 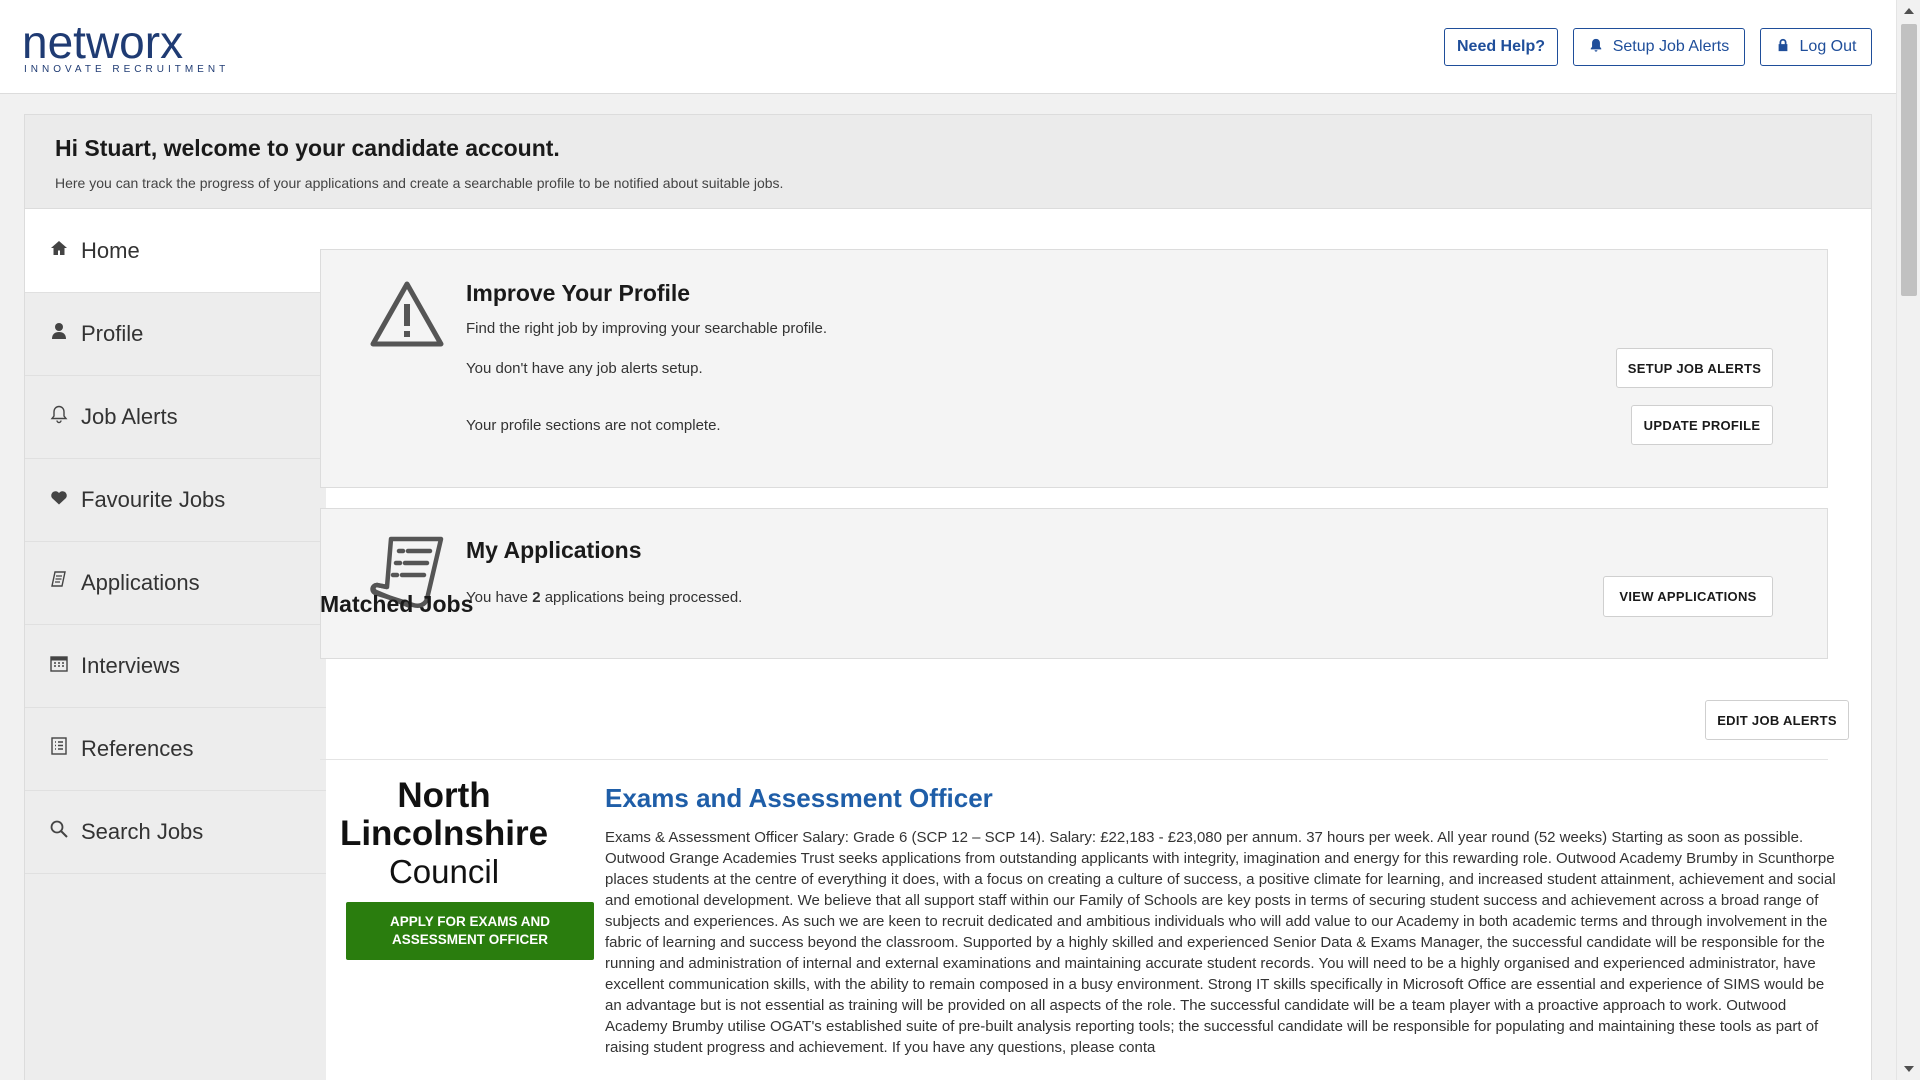 What do you see at coordinates (1777, 720) in the screenshot?
I see `edit-job-alerts-button: EDIT JOB ALERTS` at bounding box center [1777, 720].